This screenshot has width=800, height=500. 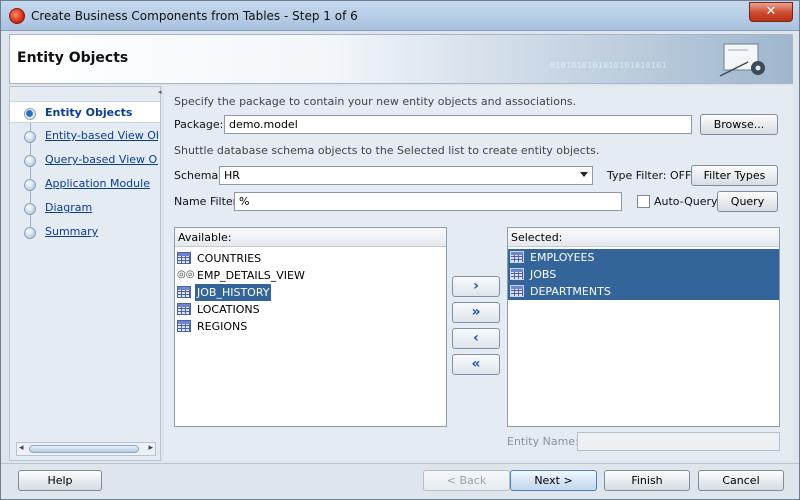 I want to click on auto-query-label: Auto-Query, so click(x=686, y=201).